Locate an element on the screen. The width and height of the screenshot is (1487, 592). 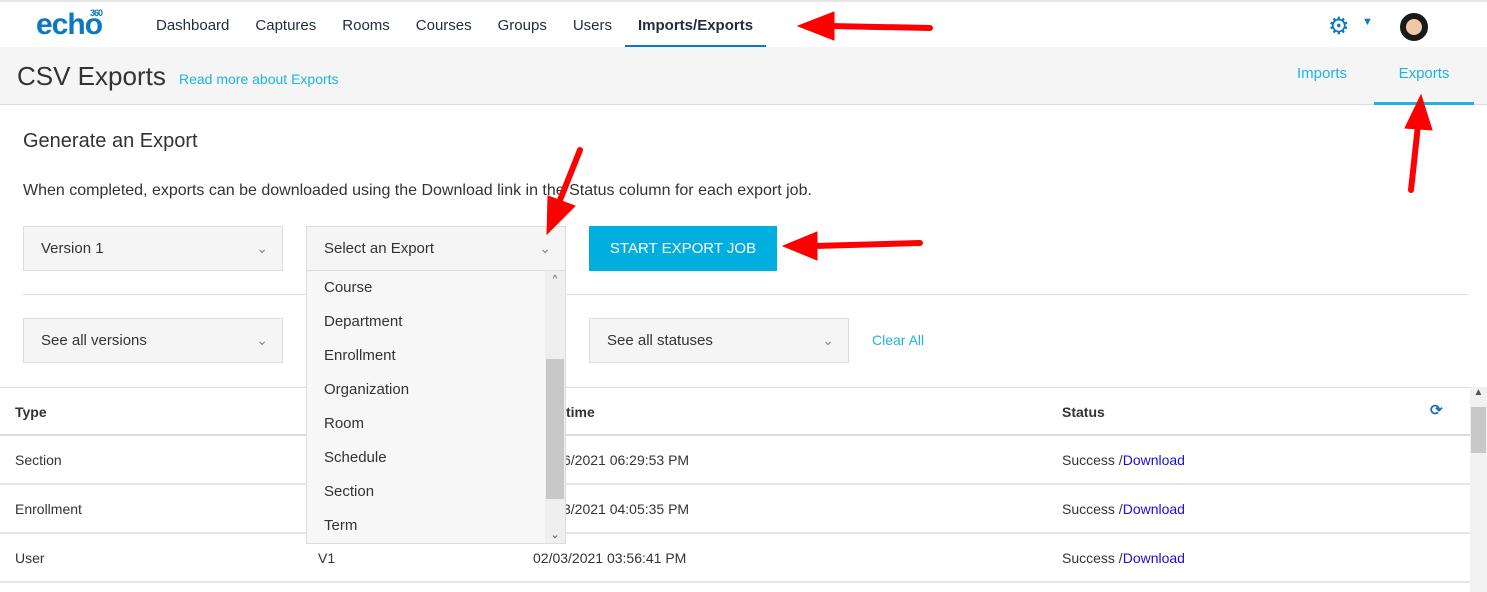
page-scrollbar: ▲ is located at coordinates (1478, 489).